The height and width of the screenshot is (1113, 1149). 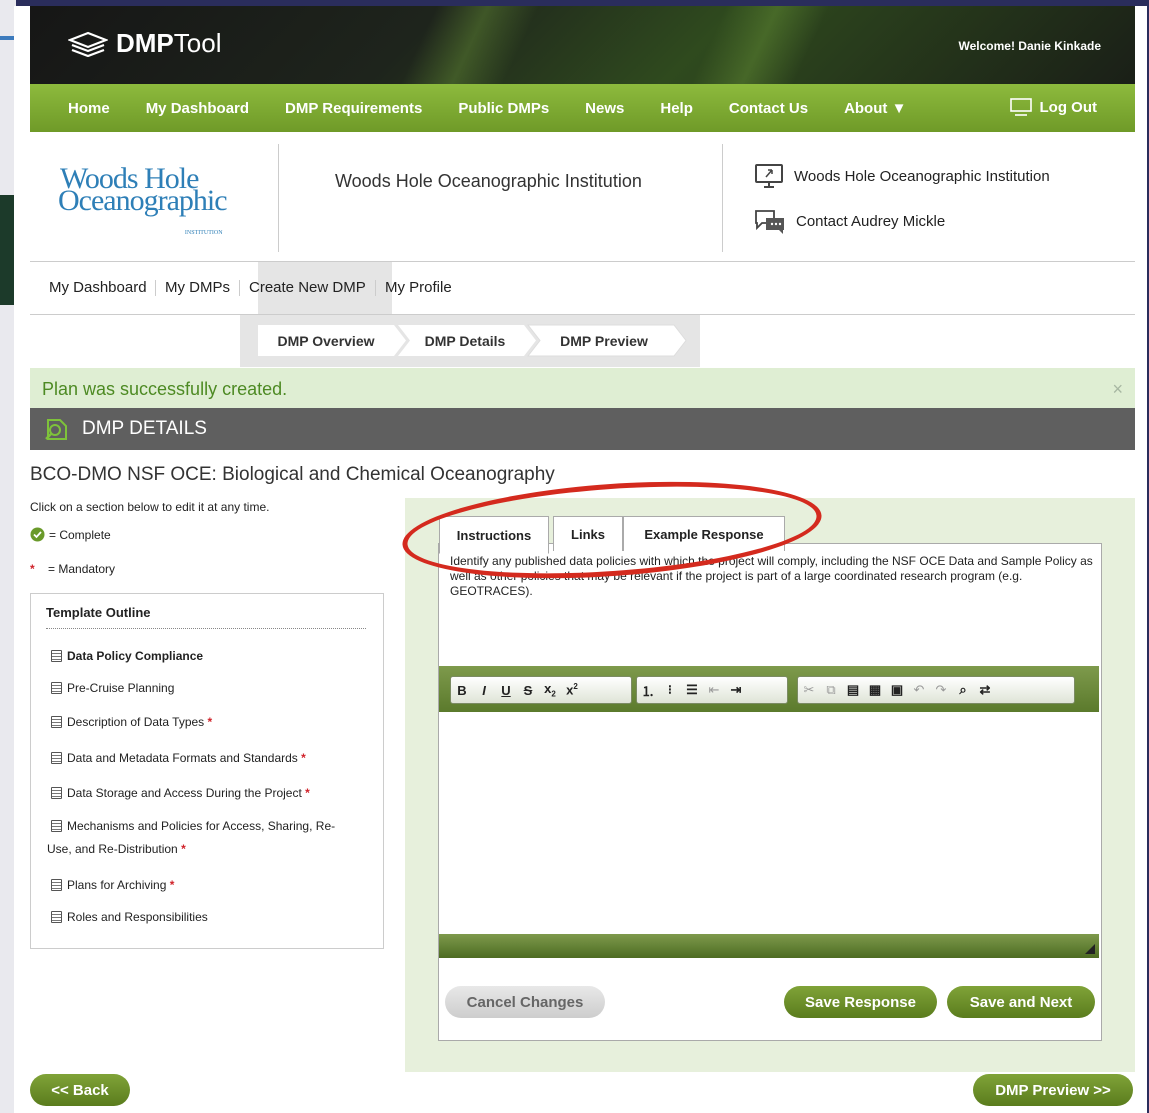 I want to click on outline-item-data-policy: Data Policy Compliance, so click(x=127, y=656).